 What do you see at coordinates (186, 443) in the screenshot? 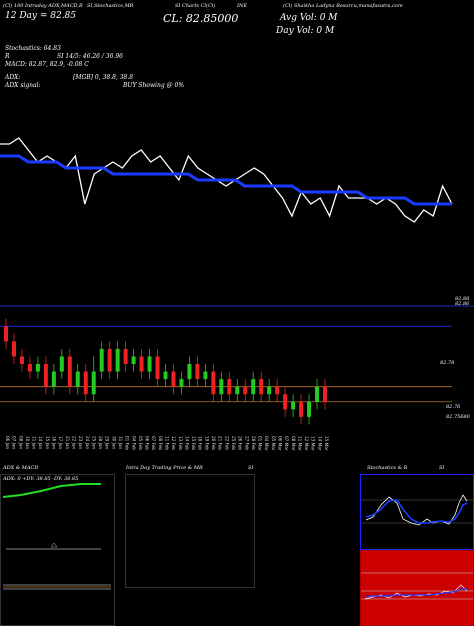
I see `x-tick-label: 14 Feb` at bounding box center [186, 443].